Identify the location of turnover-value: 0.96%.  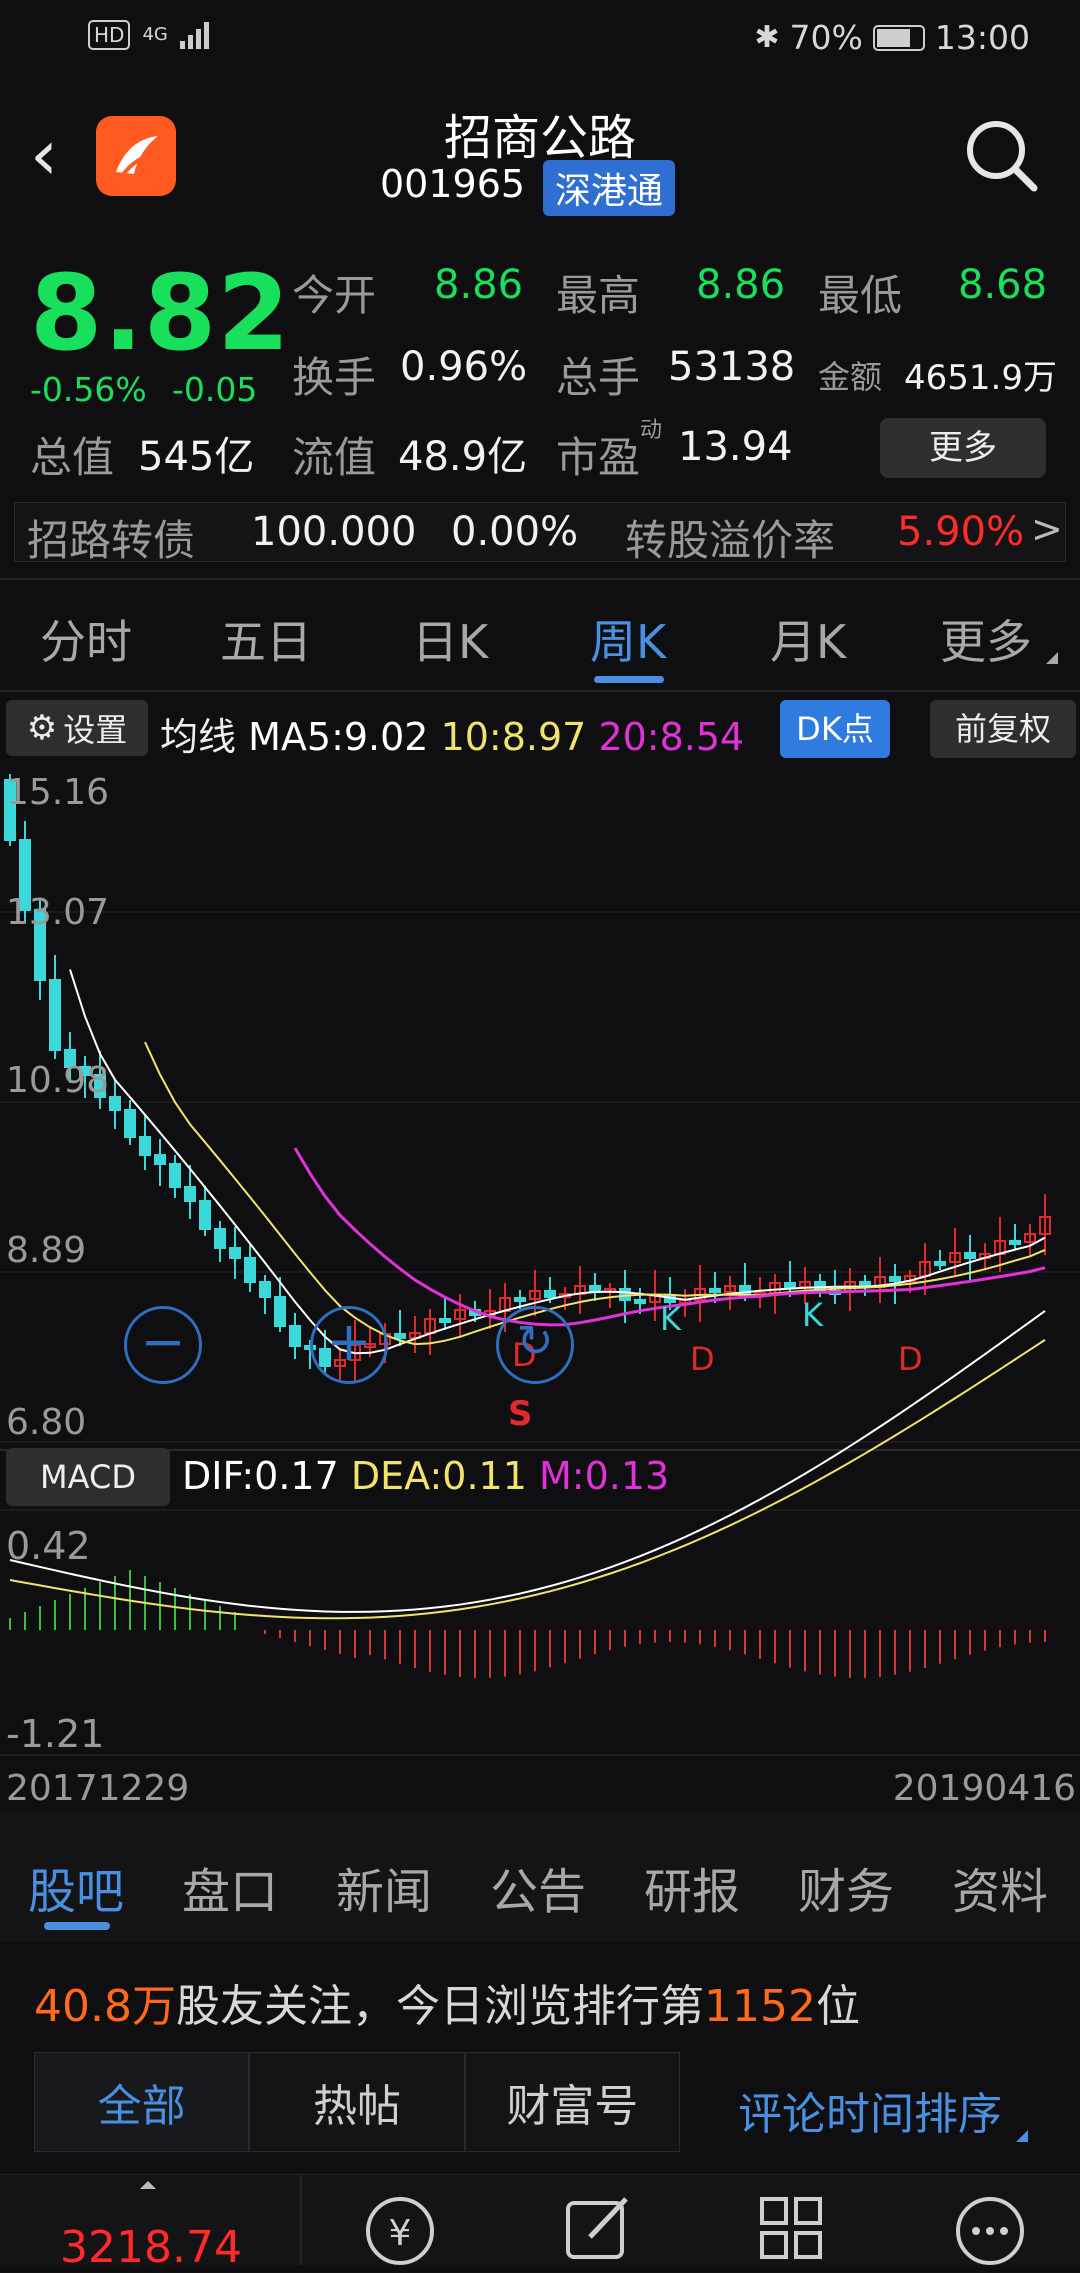
(464, 367).